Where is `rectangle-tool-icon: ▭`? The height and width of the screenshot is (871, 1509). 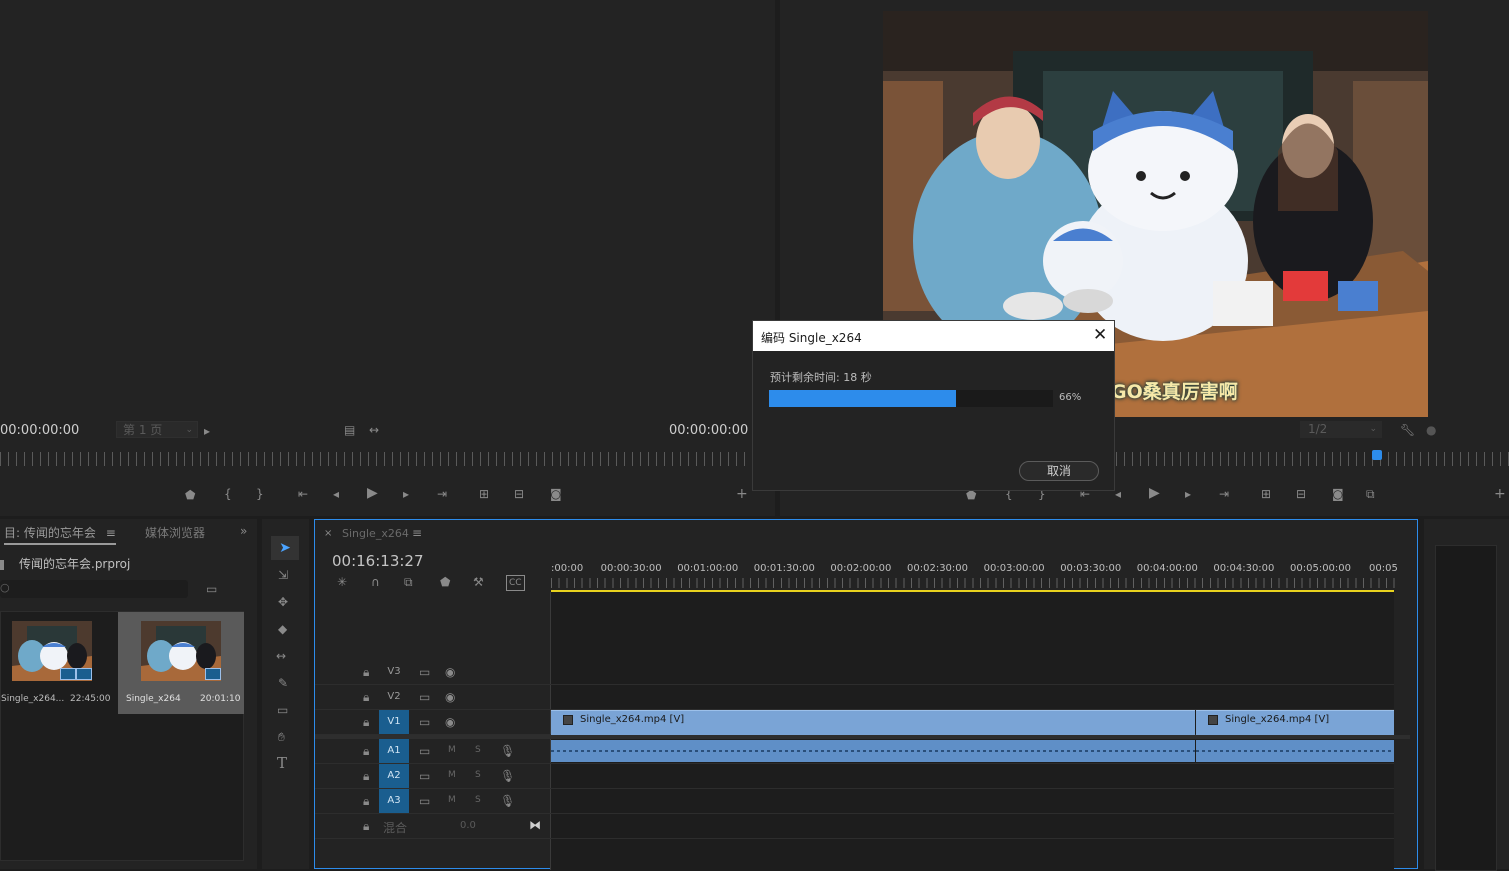 rectangle-tool-icon: ▭ is located at coordinates (282, 710).